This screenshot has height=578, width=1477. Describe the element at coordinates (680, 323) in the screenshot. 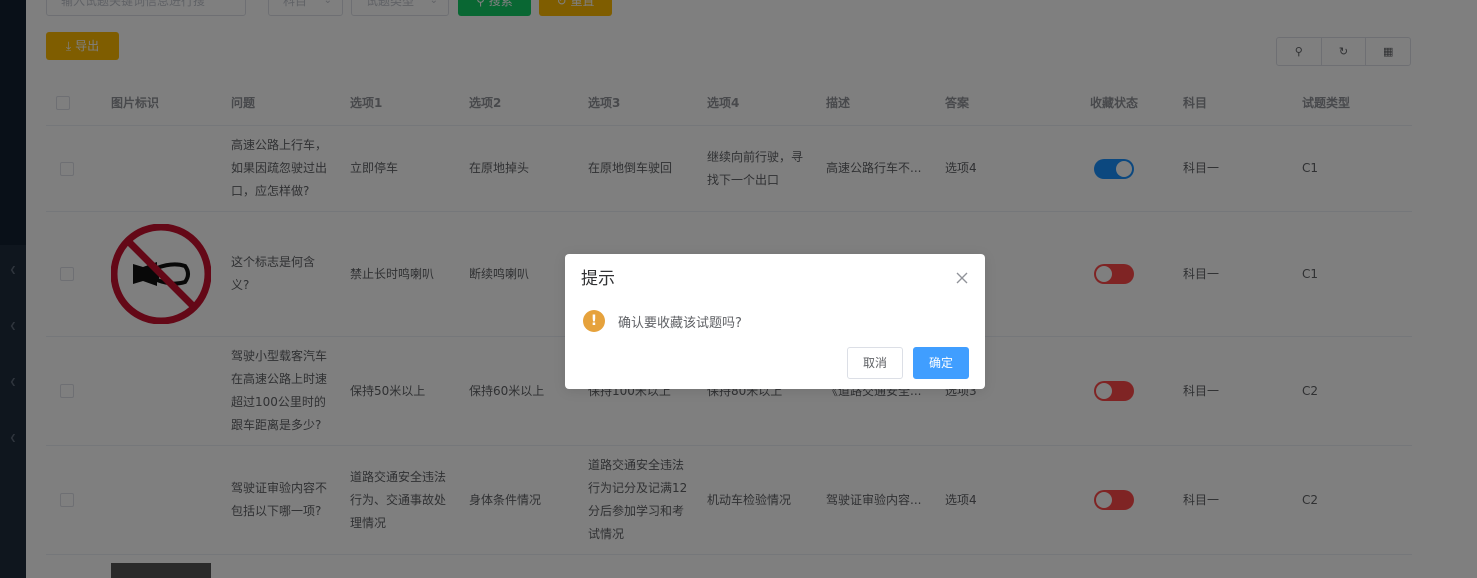

I see `dialog-message: 确认要收藏该试题吗?` at that location.